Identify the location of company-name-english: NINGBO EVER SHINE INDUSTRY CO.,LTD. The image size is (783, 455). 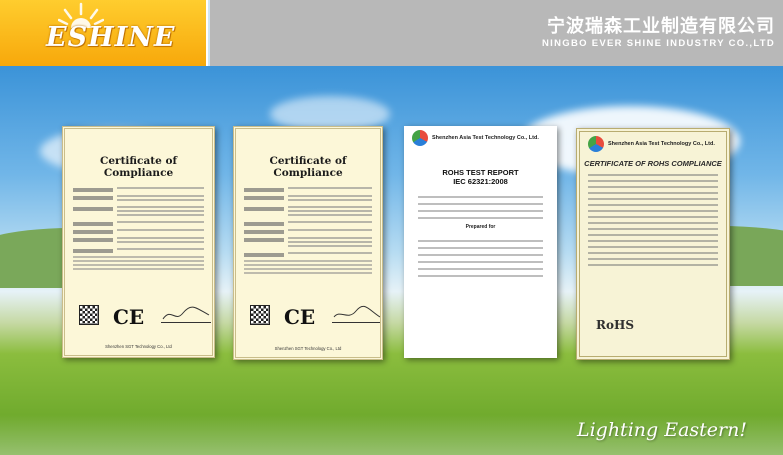
(658, 43).